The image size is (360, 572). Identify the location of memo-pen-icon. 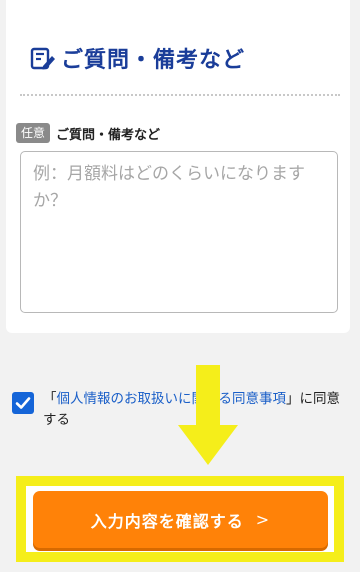
(42, 58).